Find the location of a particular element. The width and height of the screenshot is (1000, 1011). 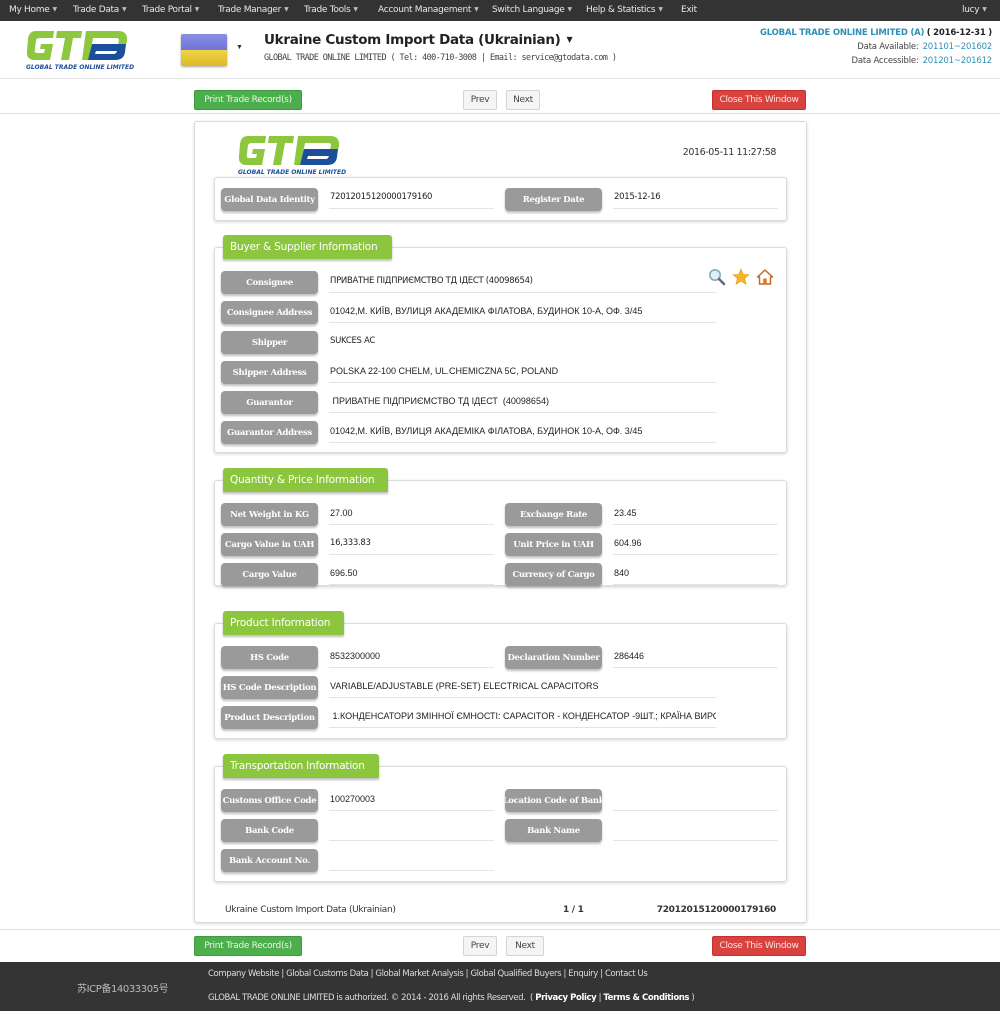

exchange-rate-value: 23.45 is located at coordinates (695, 516).